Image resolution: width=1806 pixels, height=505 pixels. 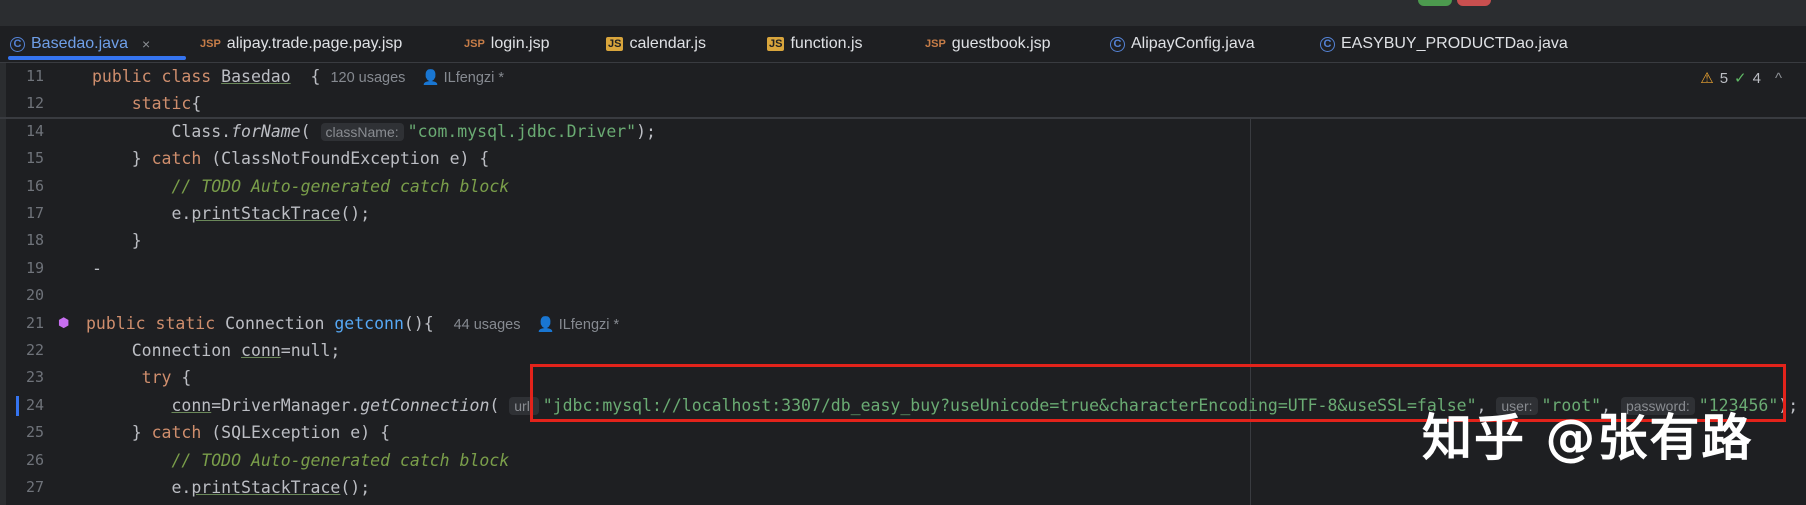 What do you see at coordinates (35, 459) in the screenshot?
I see `line-number: 26` at bounding box center [35, 459].